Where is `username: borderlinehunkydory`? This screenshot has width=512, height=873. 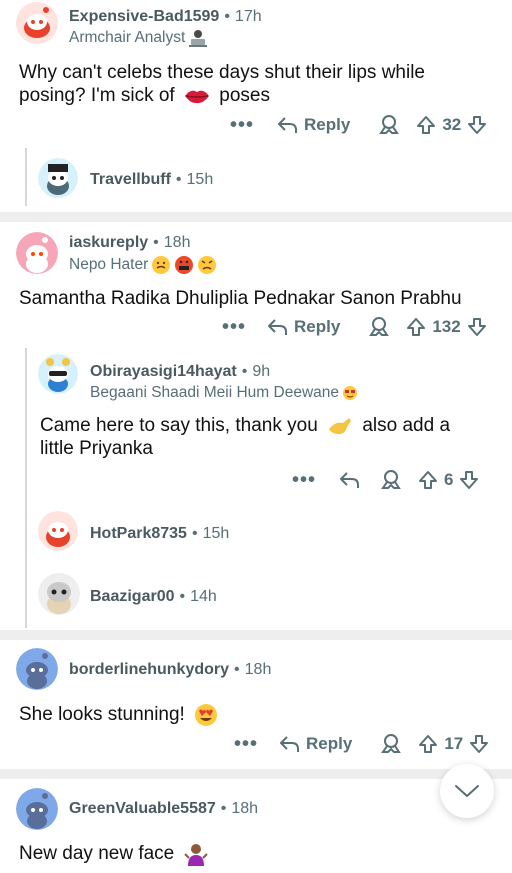
username: borderlinehunkydory is located at coordinates (149, 669).